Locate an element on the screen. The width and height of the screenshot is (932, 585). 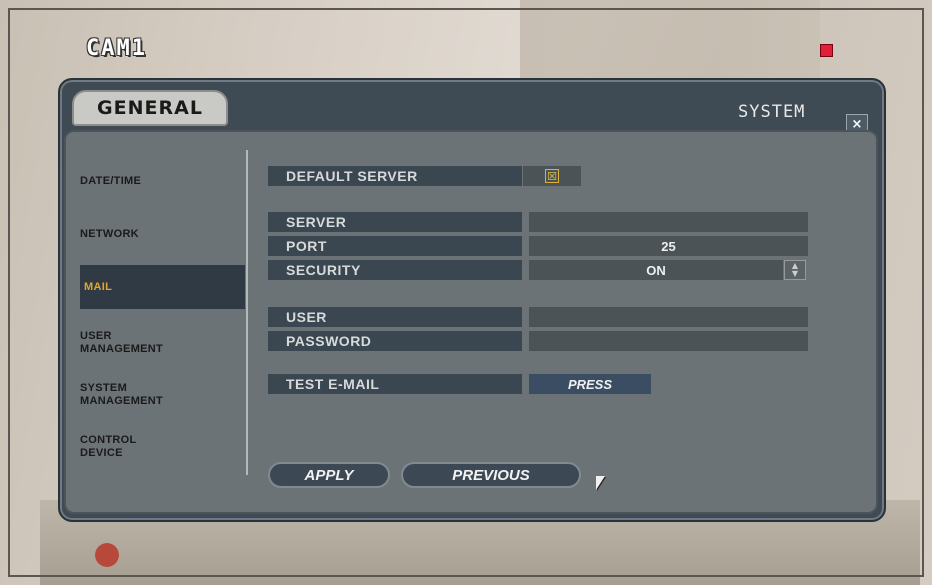
sidebar-item-mail: MAIL is located at coordinates (162, 287).